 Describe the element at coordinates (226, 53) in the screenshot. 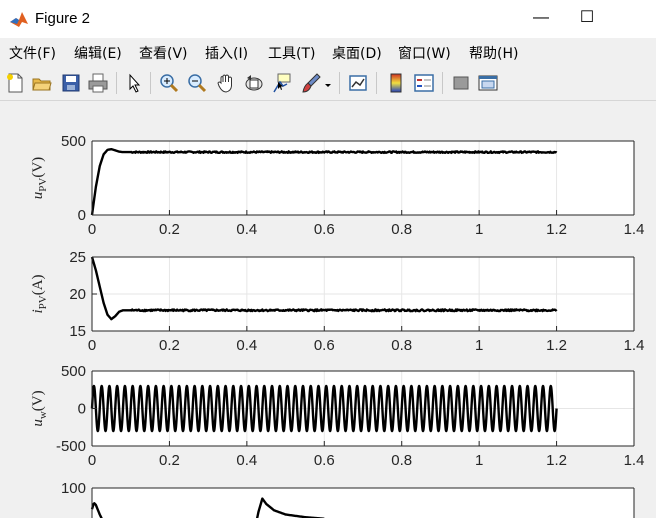

I see `menu-insert: 插入(I)` at that location.